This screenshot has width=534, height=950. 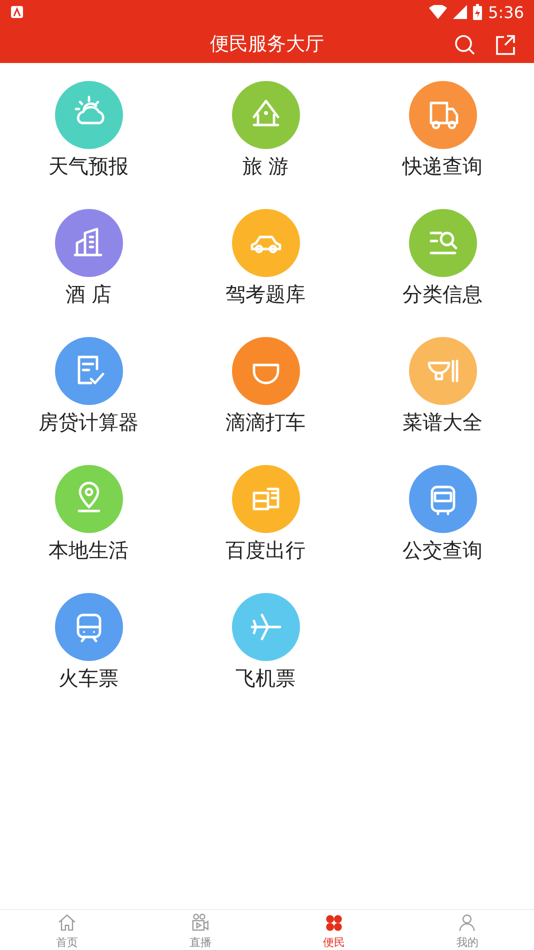 I want to click on service-button: 房贷计算器, so click(x=88, y=396).